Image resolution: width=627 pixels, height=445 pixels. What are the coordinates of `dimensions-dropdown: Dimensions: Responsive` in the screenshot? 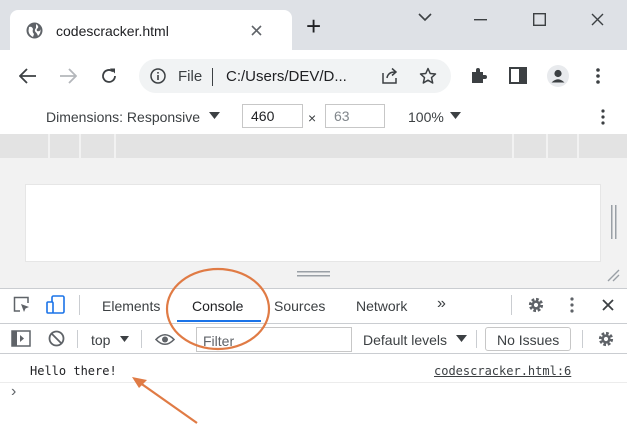 It's located at (123, 117).